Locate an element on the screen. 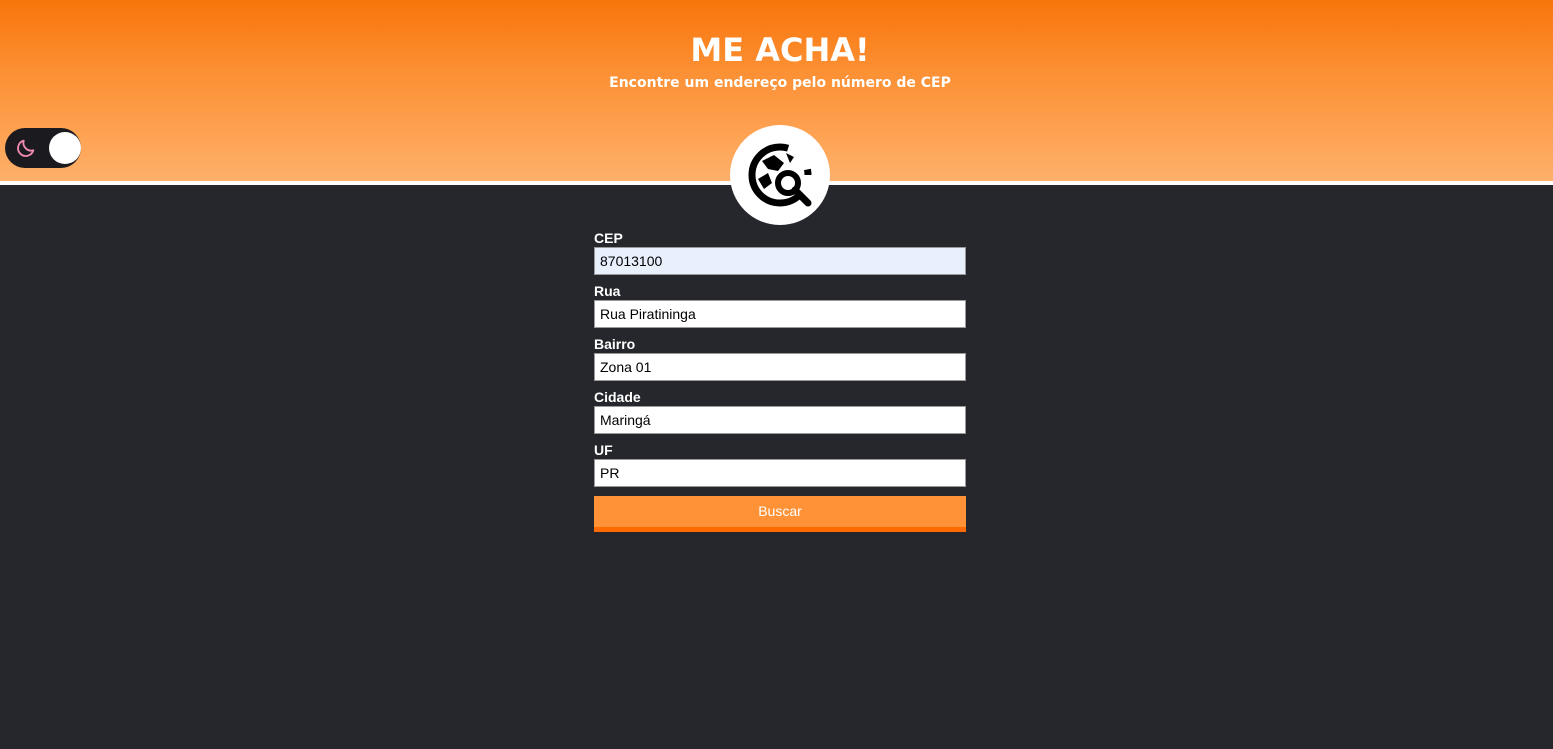  cep-field: CEP is located at coordinates (780, 252).